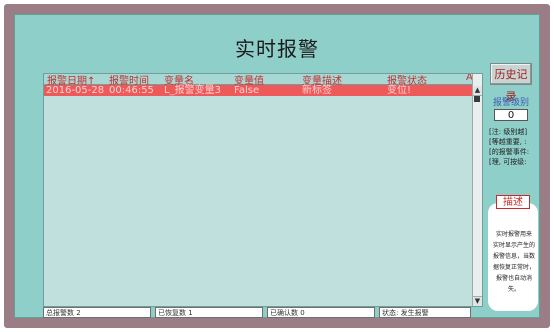 This screenshot has width=554, height=332. Describe the element at coordinates (510, 103) in the screenshot. I see `alarm-level-label: 报警级别` at that location.